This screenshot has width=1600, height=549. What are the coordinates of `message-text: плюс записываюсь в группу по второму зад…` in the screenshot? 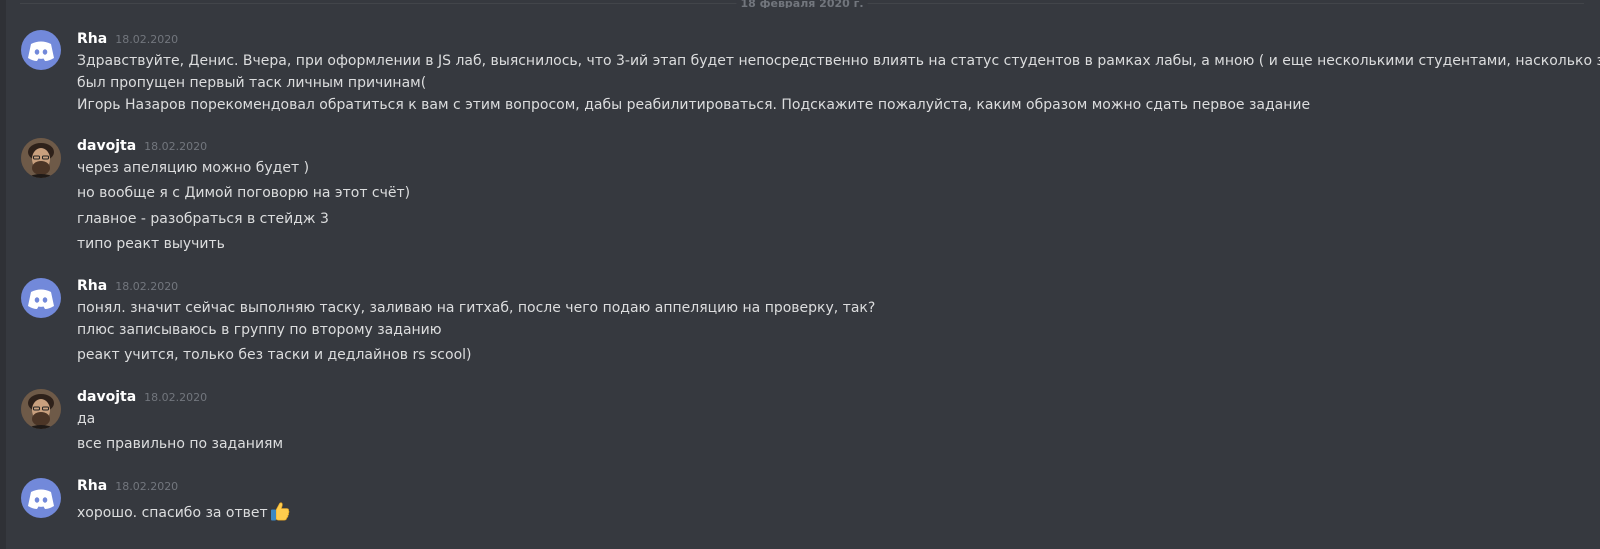 It's located at (259, 330).